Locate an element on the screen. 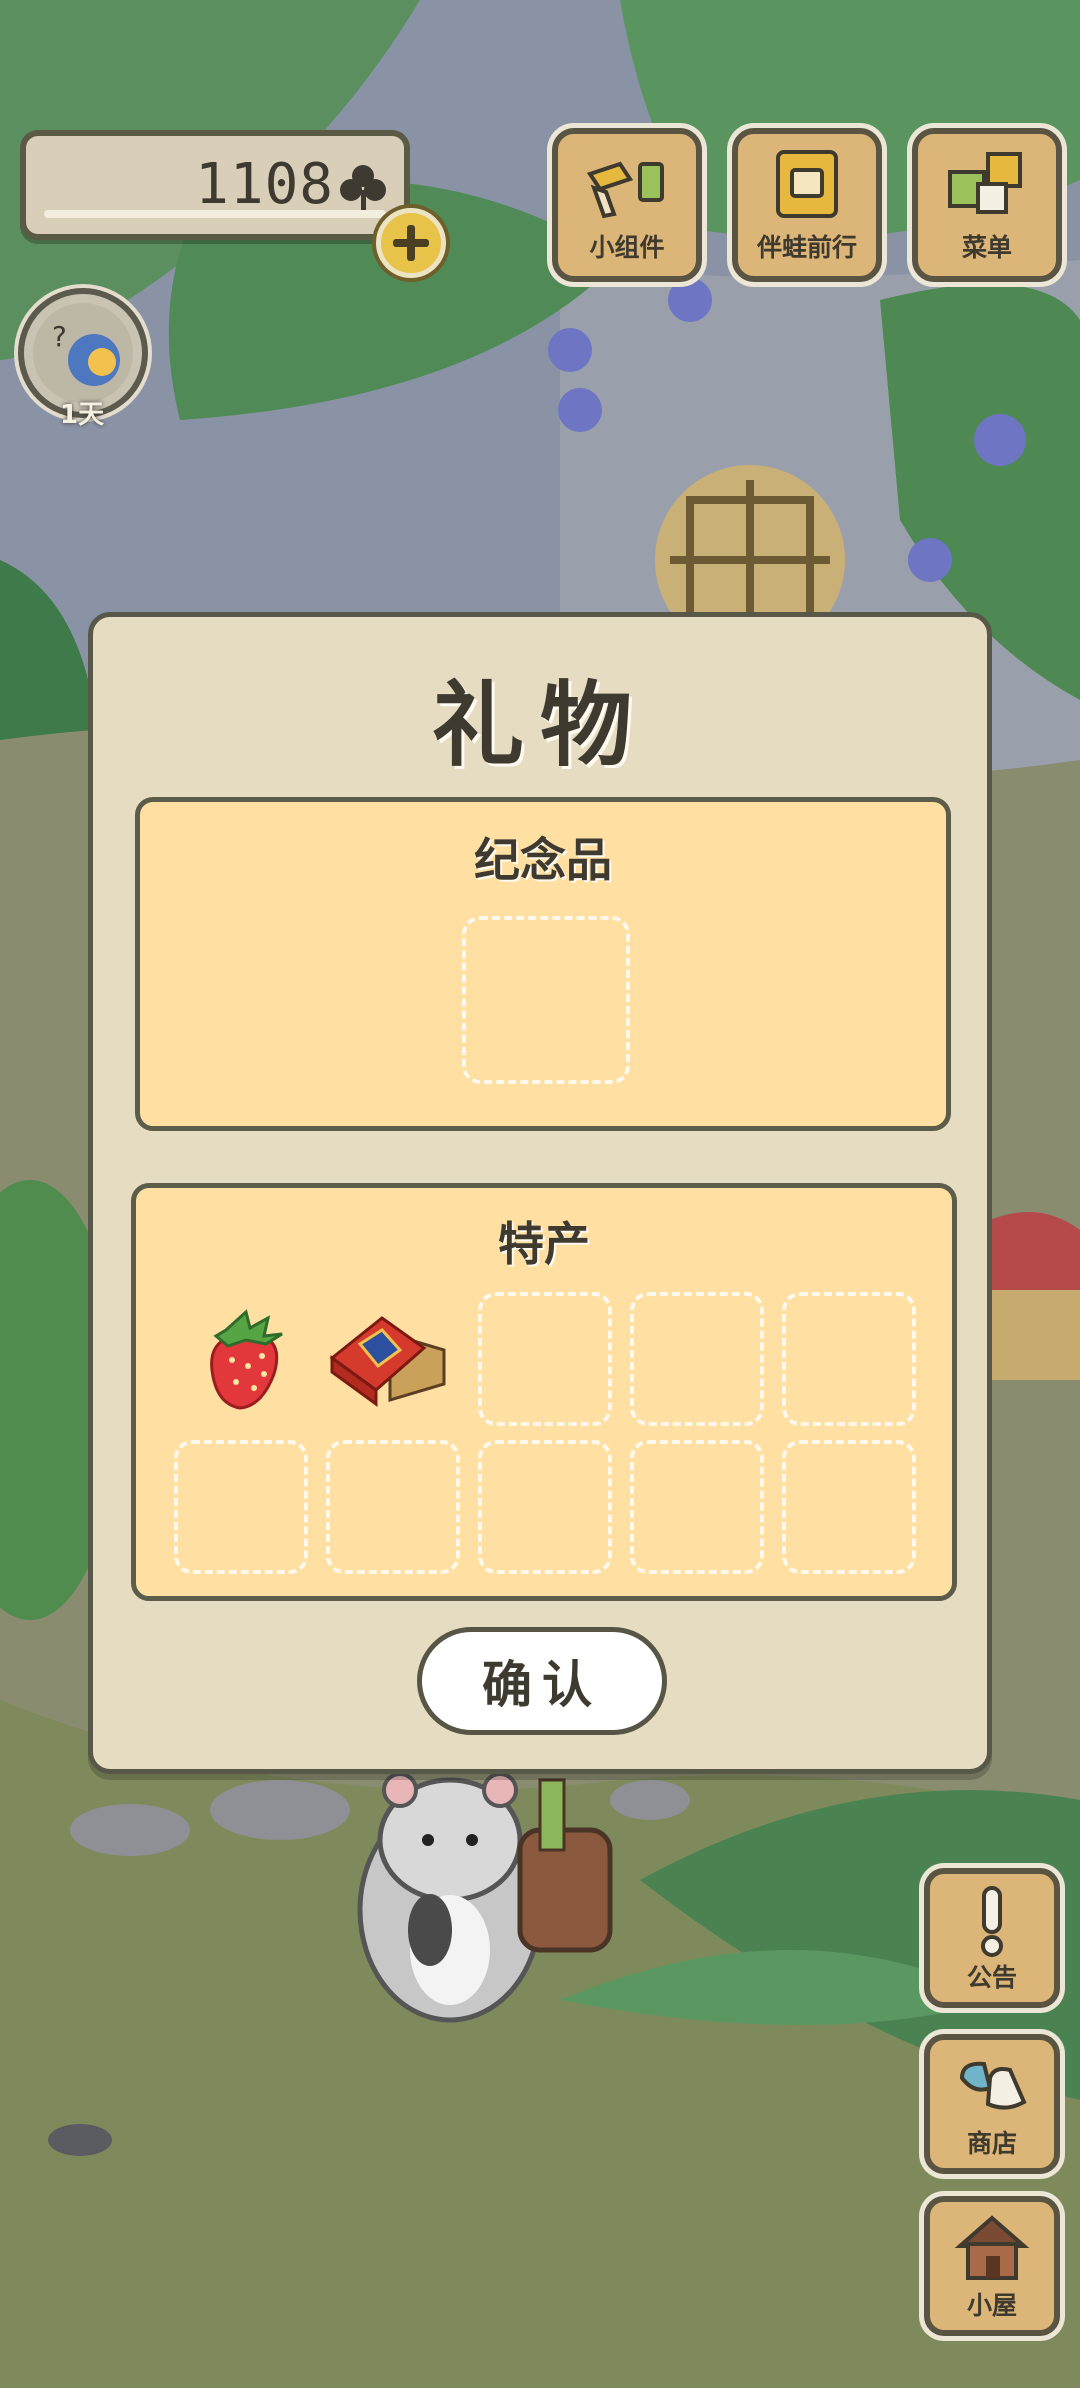  widget-label: 小组件 is located at coordinates (627, 247).